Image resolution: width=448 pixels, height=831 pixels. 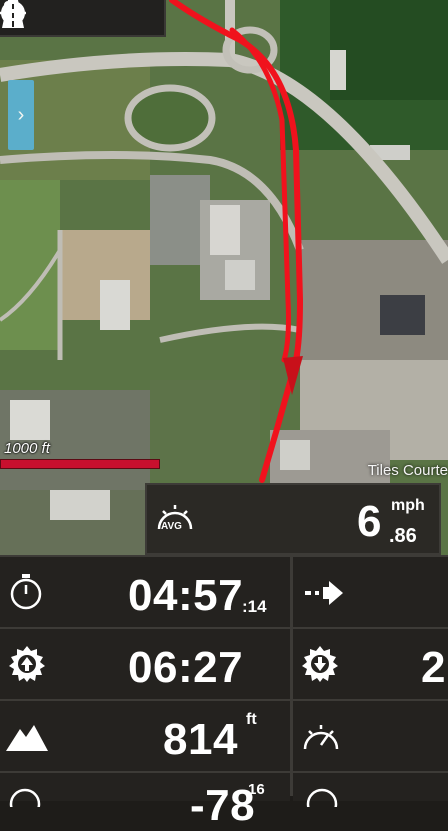 What do you see at coordinates (80, 464) in the screenshot?
I see `scale-bar` at bounding box center [80, 464].